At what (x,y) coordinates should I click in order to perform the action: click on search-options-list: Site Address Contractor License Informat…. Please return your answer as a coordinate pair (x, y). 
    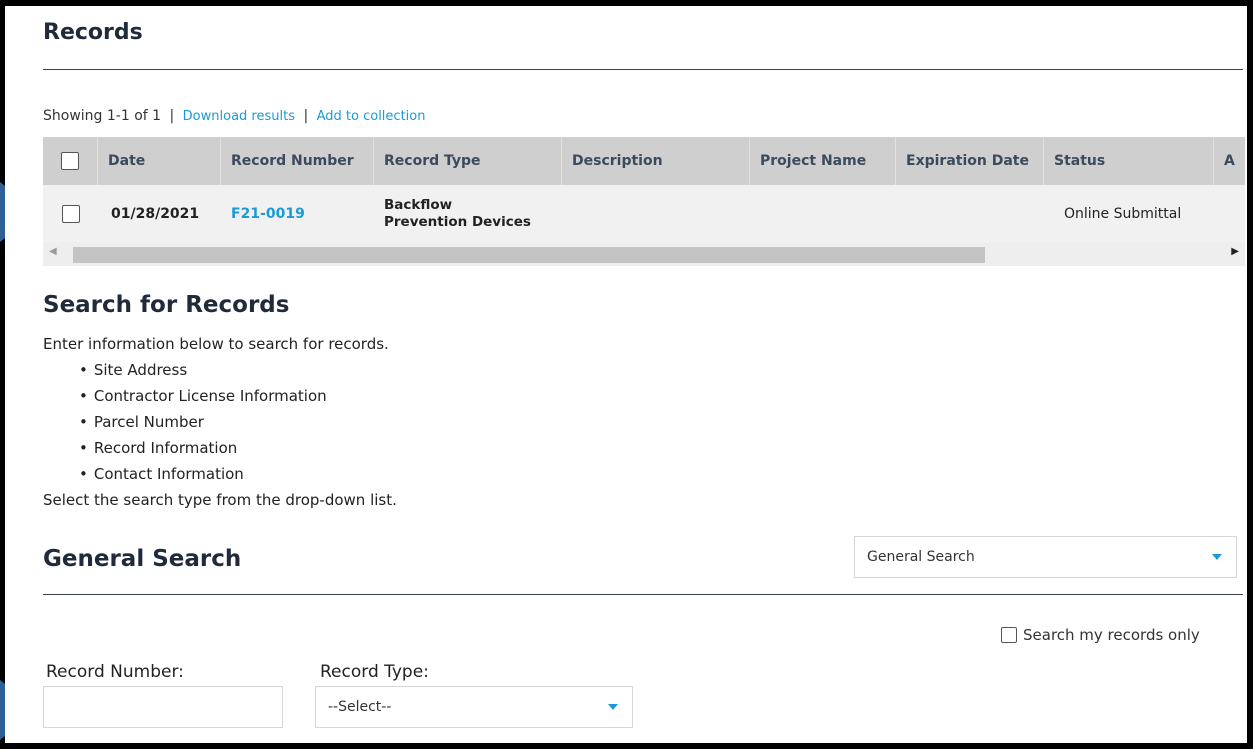
    Looking at the image, I should click on (220, 422).